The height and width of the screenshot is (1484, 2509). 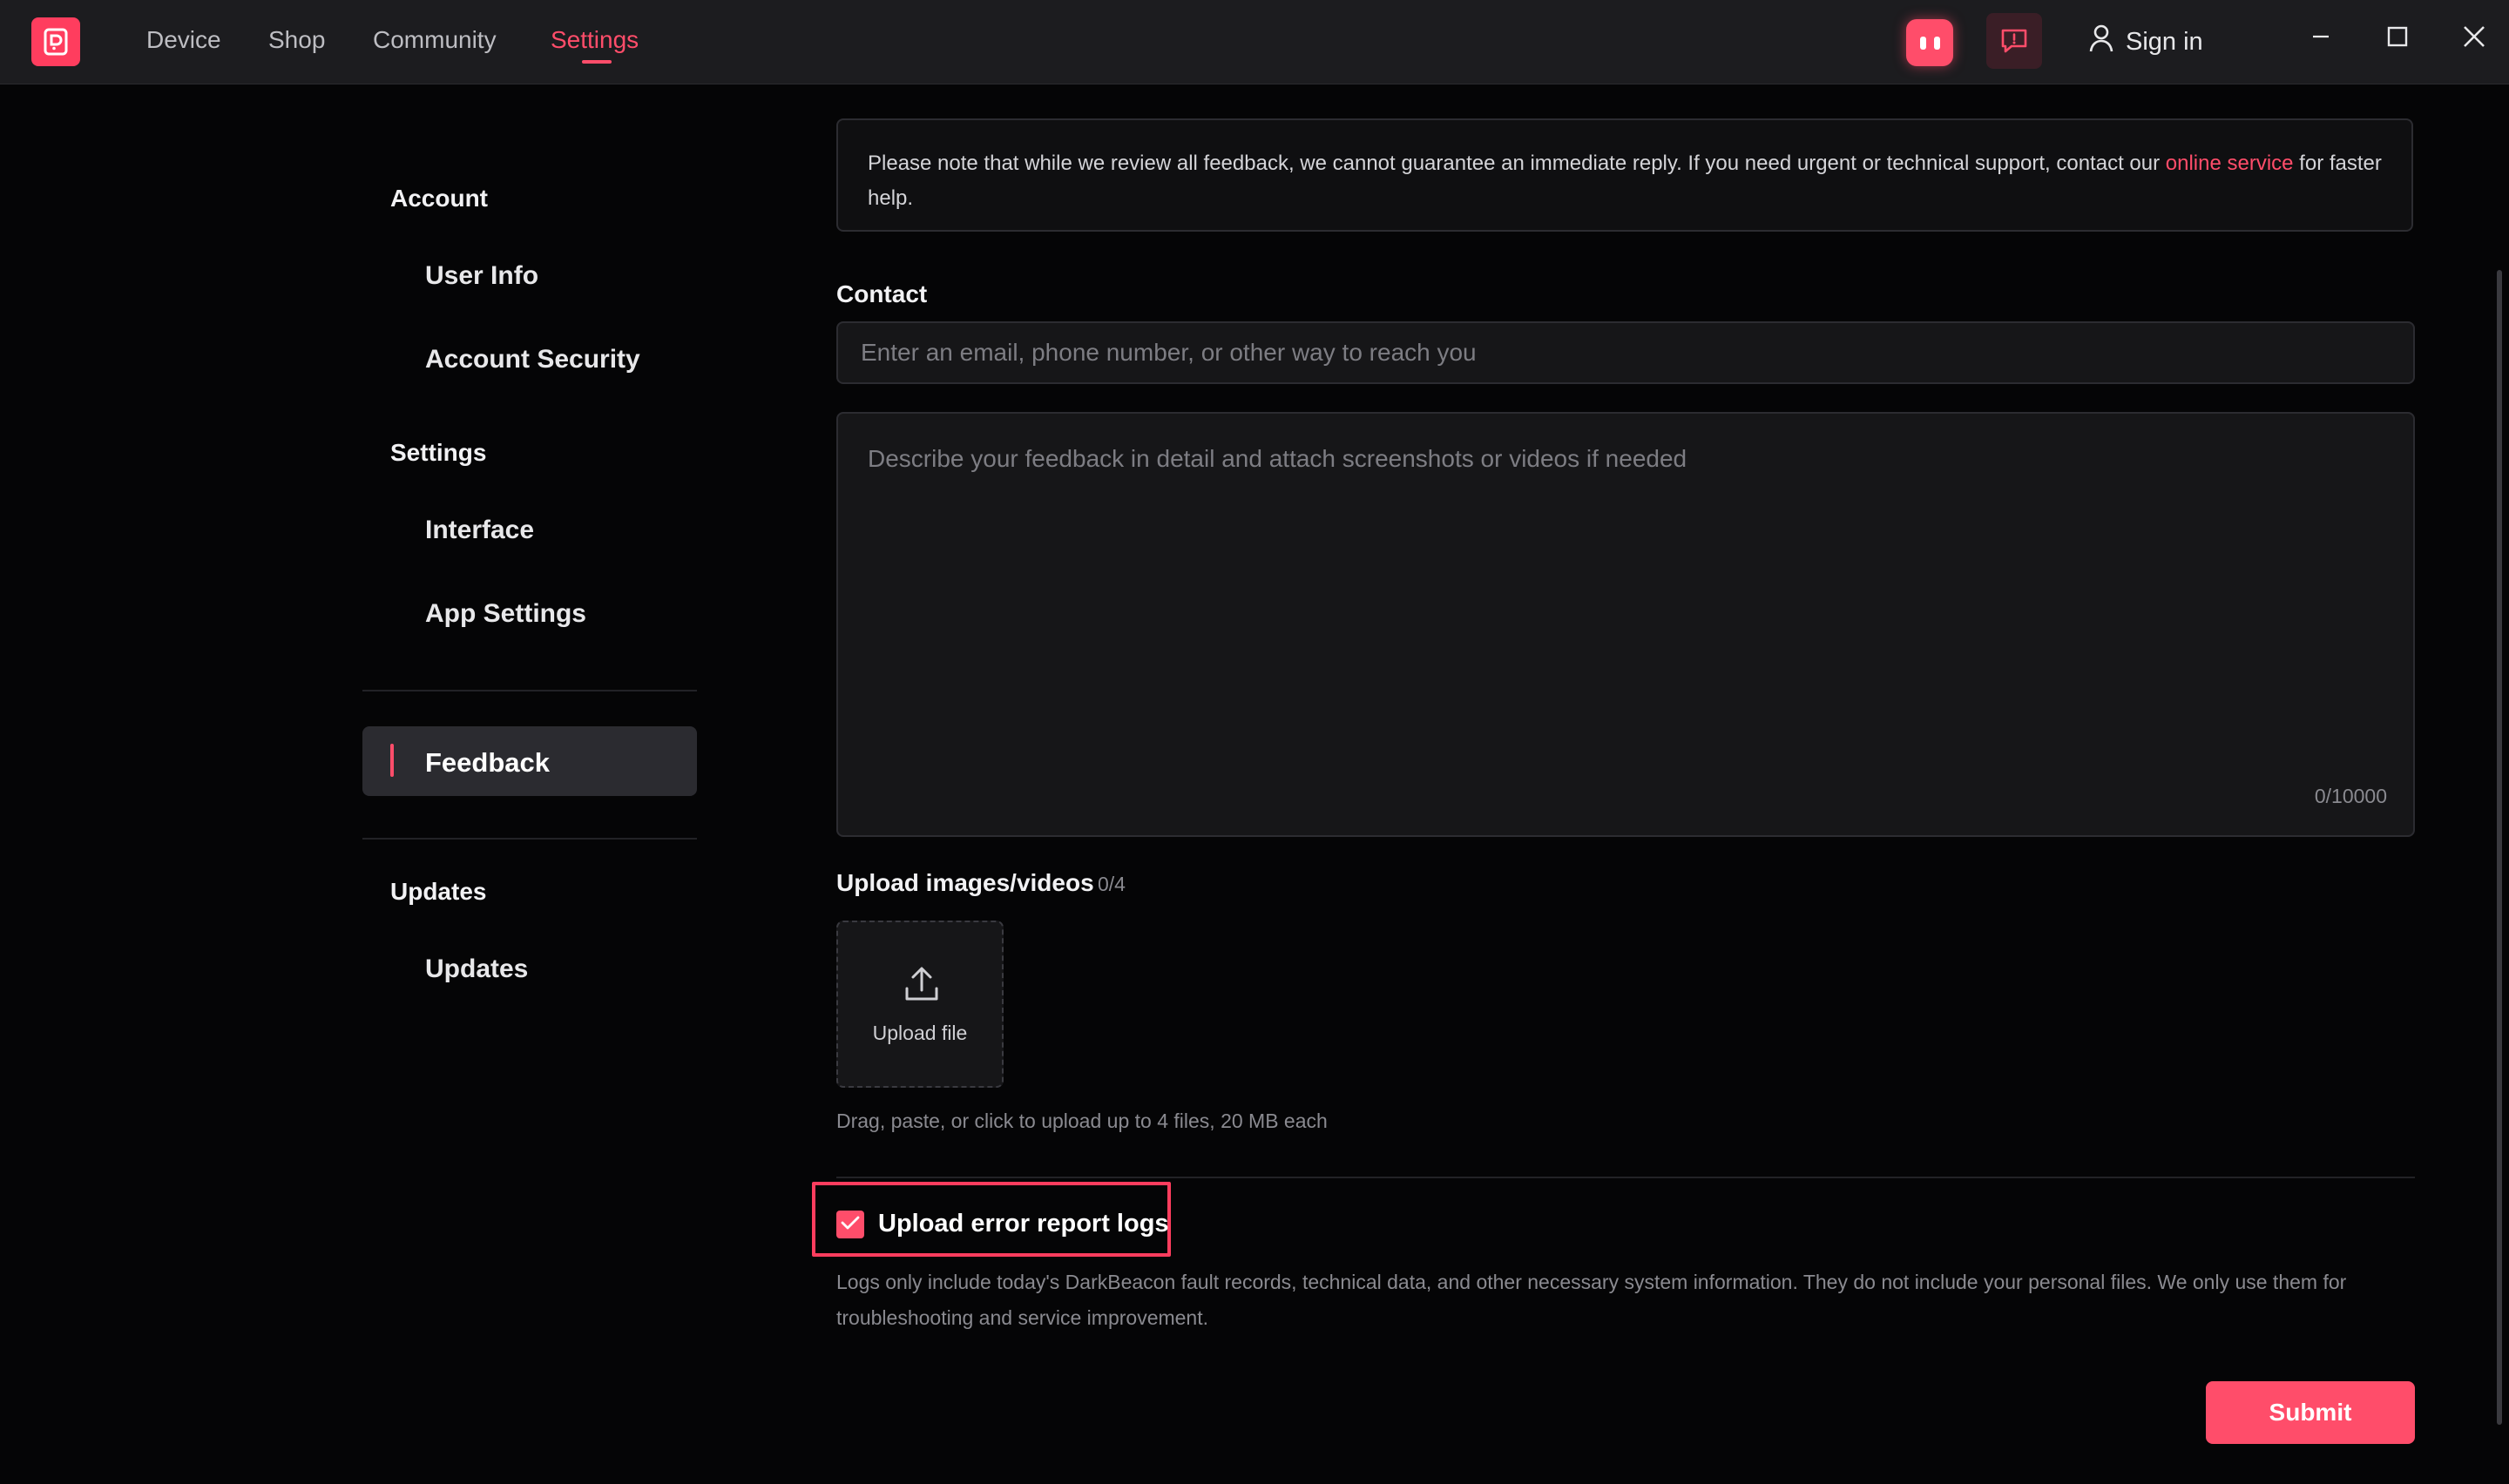 I want to click on upload-arrow-icon, so click(x=921, y=986).